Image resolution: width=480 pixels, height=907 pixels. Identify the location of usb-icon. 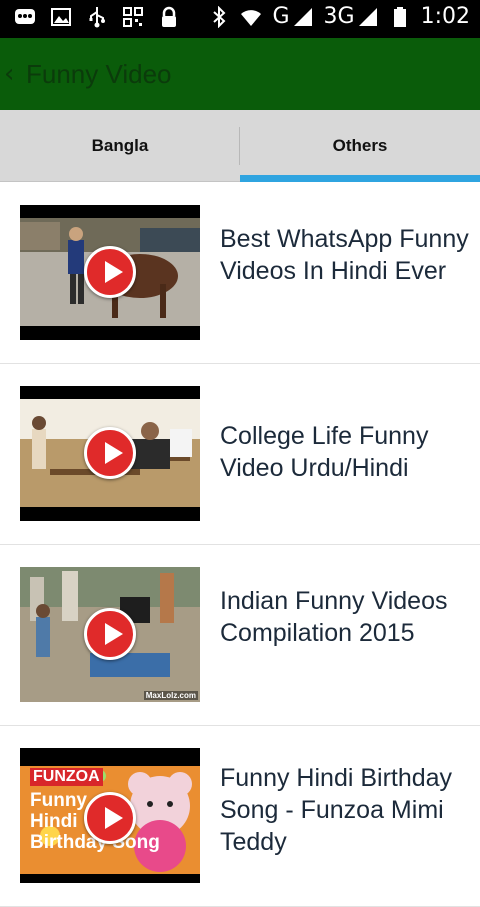
(97, 17).